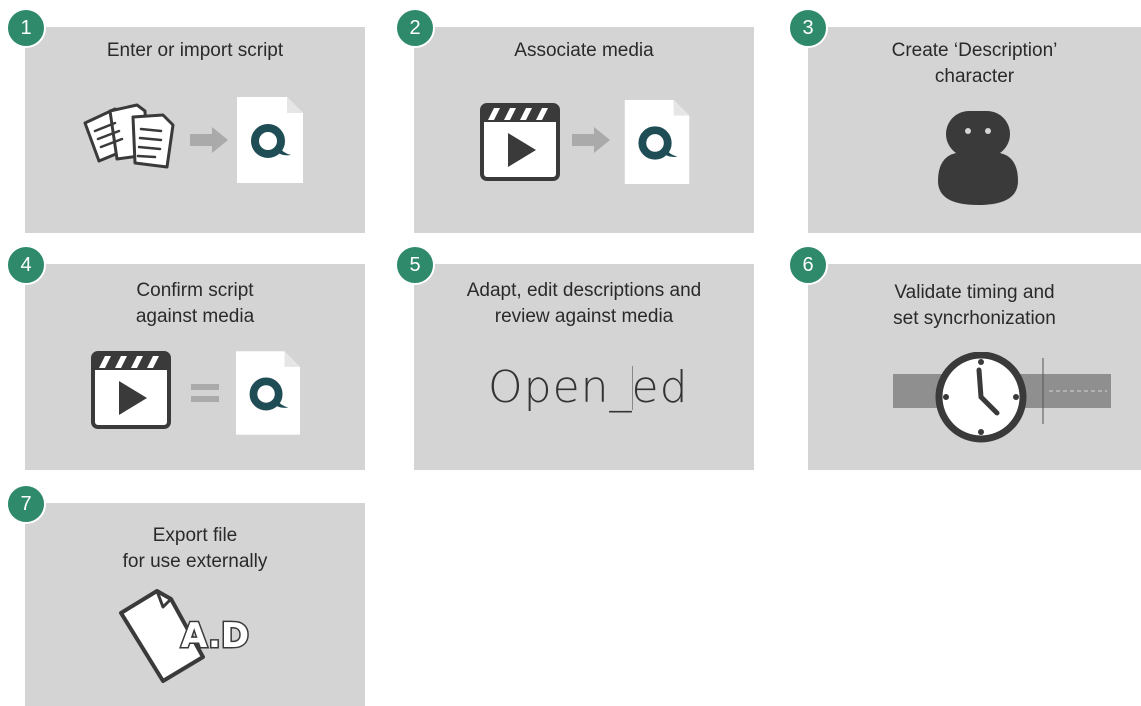 This screenshot has height=706, width=1141. I want to click on step-card-6: Validate timing and set syncrhonization, so click(974, 367).